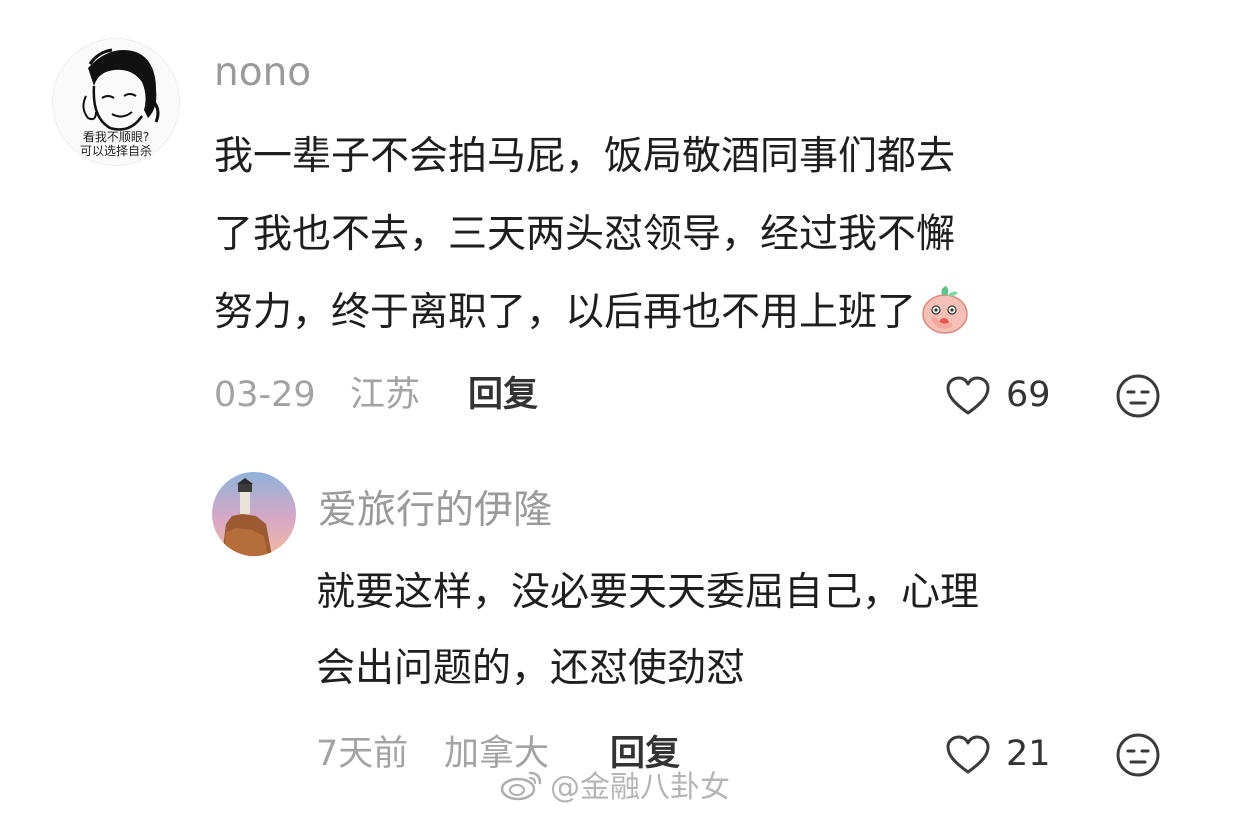 This screenshot has width=1239, height=814. I want to click on comment-text-line: 了我也不去，三天两头怼领导，经过我不懈, so click(585, 234).